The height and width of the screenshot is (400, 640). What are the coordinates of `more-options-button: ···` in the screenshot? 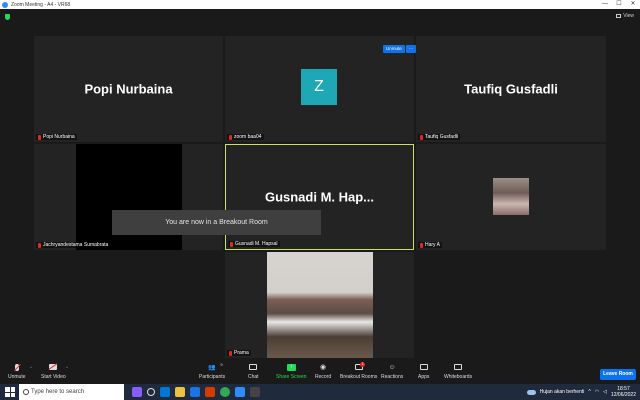 It's located at (411, 49).